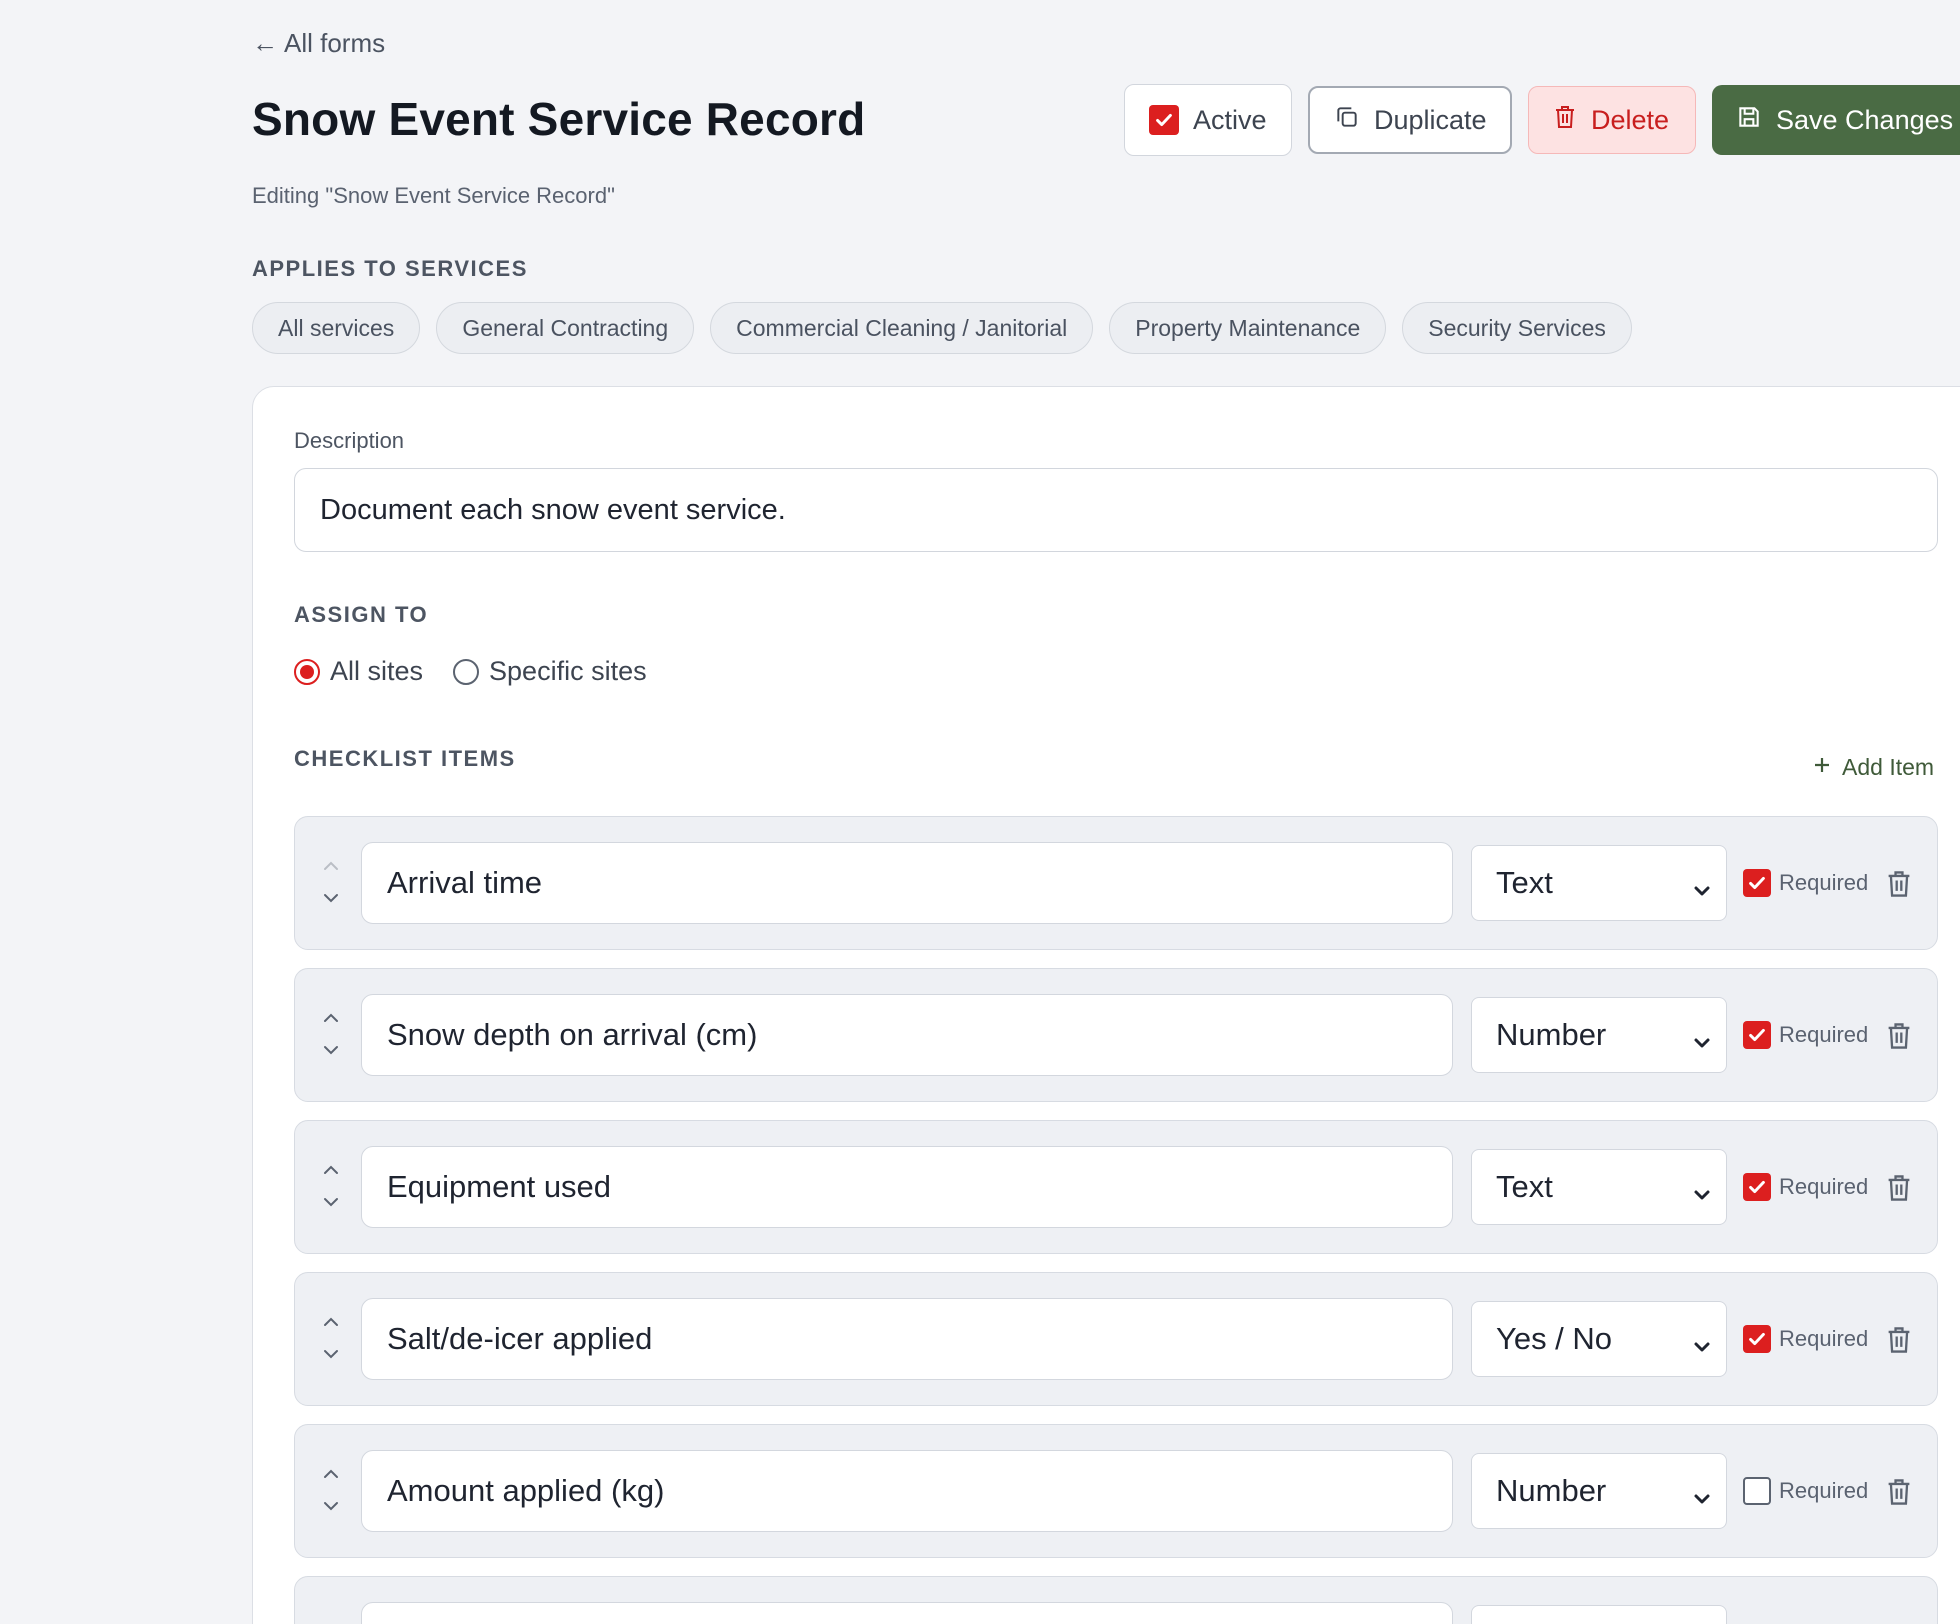 The image size is (1960, 1624). What do you see at coordinates (565, 328) in the screenshot?
I see `chip-general-contracting: General Contracting` at bounding box center [565, 328].